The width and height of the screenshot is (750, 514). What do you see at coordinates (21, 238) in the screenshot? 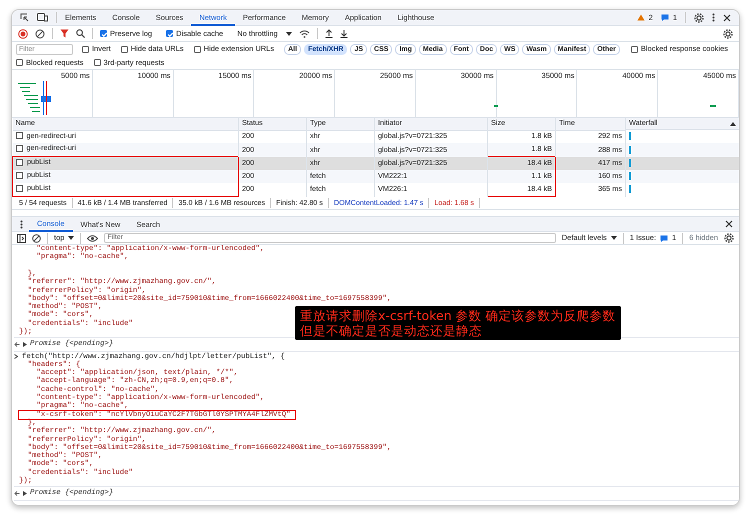
I see `sidebar-icon` at bounding box center [21, 238].